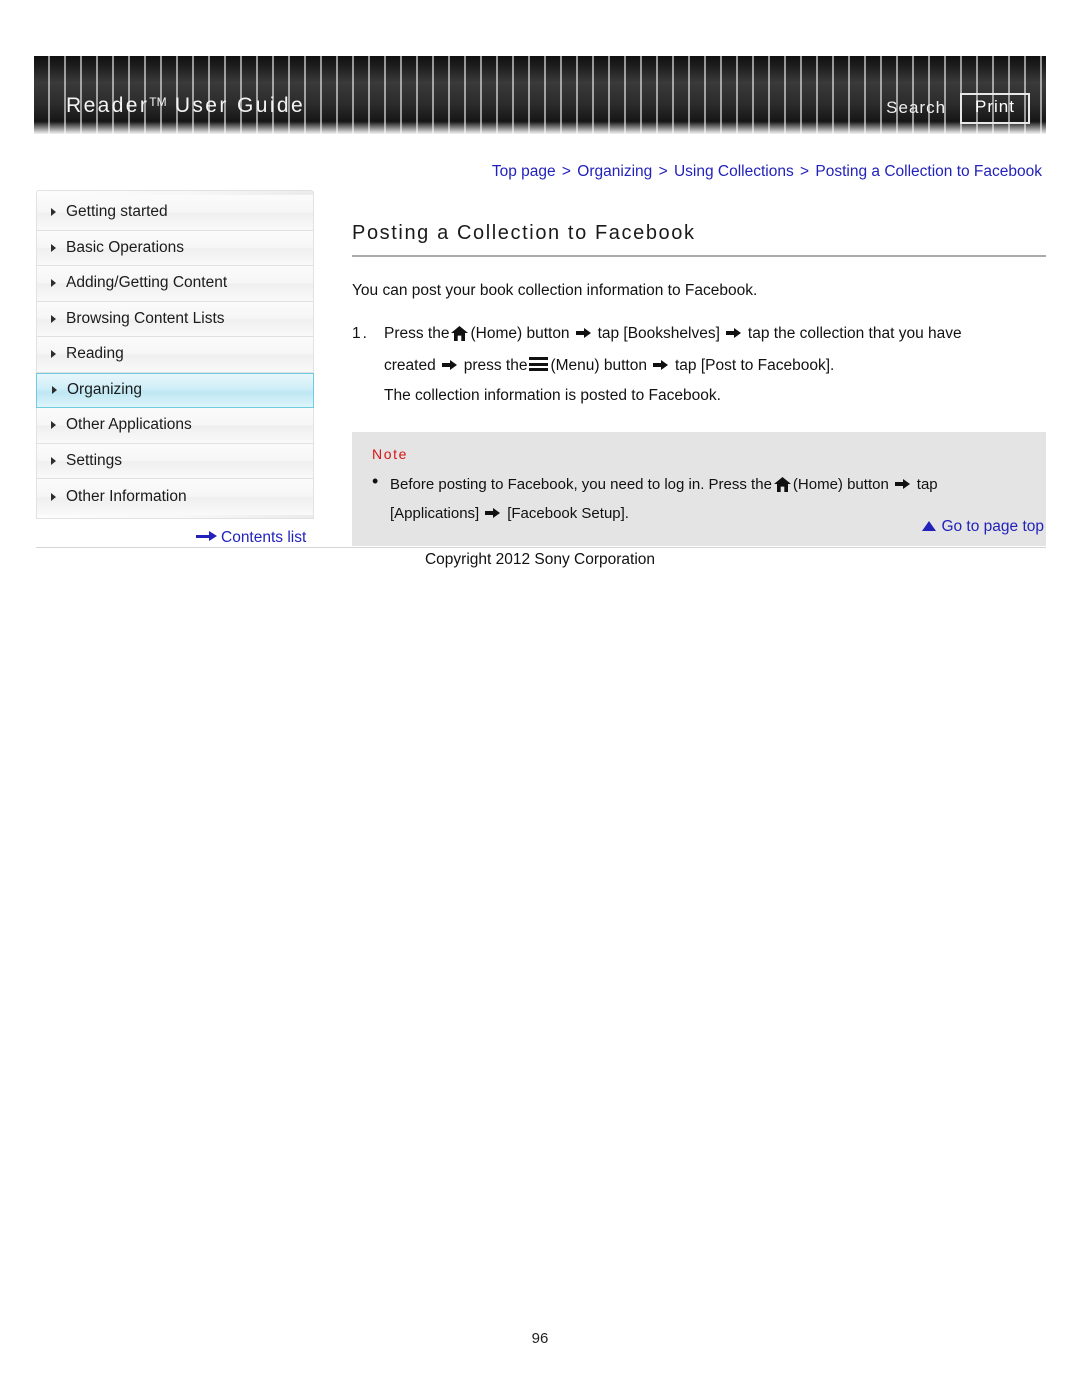 The width and height of the screenshot is (1080, 1397). What do you see at coordinates (929, 526) in the screenshot?
I see `triangle-up-icon` at bounding box center [929, 526].